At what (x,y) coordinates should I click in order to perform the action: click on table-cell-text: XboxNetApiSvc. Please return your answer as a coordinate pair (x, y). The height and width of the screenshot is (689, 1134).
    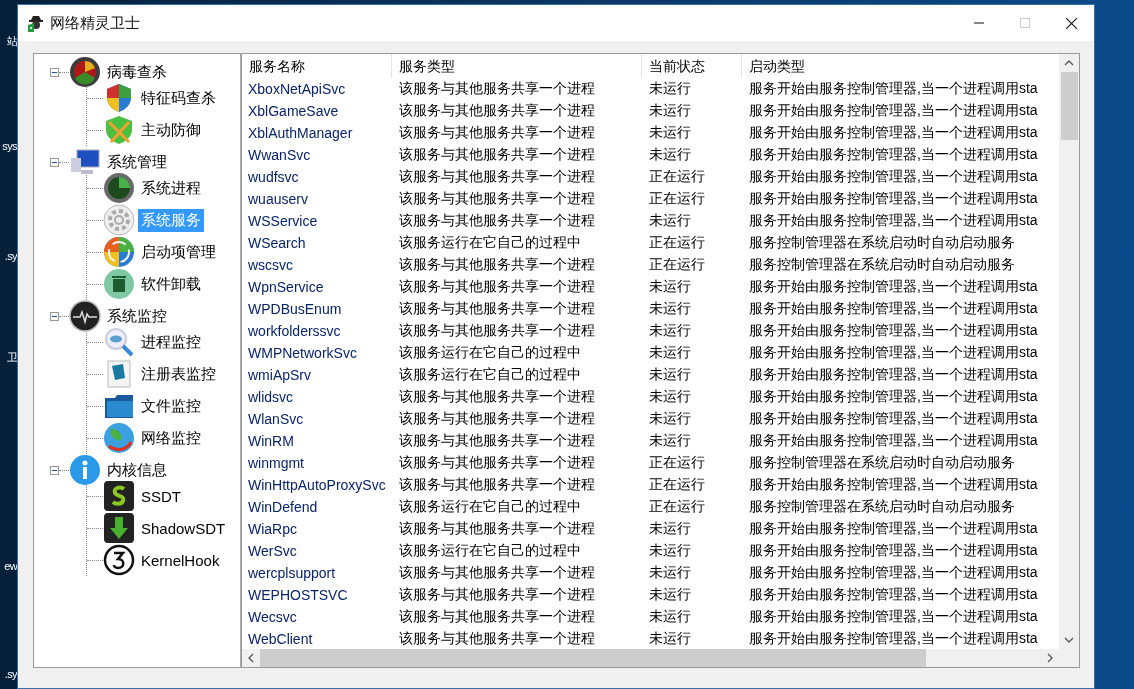
    Looking at the image, I should click on (297, 89).